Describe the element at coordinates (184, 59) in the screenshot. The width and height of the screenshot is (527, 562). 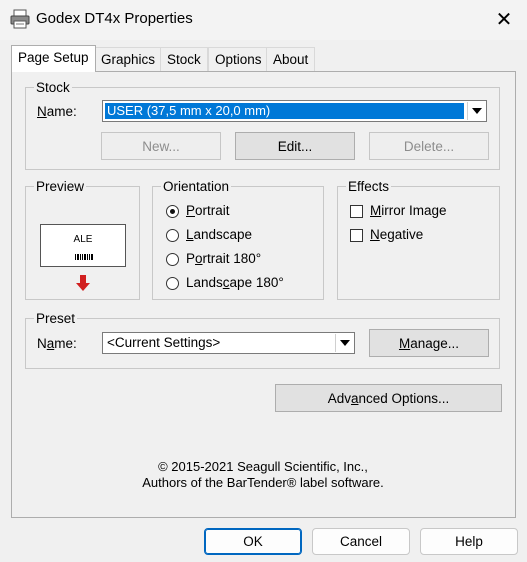
I see `tab-stock: Stock` at that location.